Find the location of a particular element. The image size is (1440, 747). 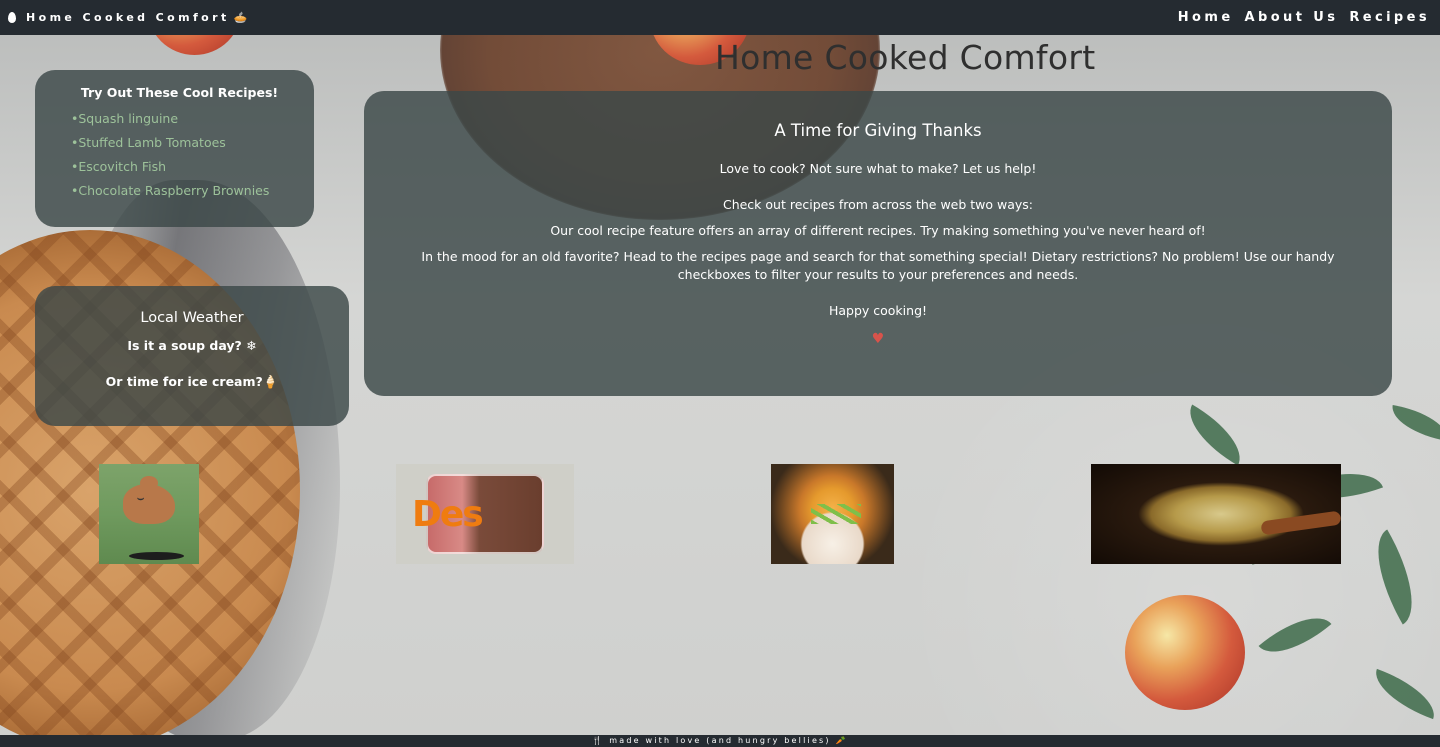

animated-gif-tile: ⌣ is located at coordinates (149, 514).